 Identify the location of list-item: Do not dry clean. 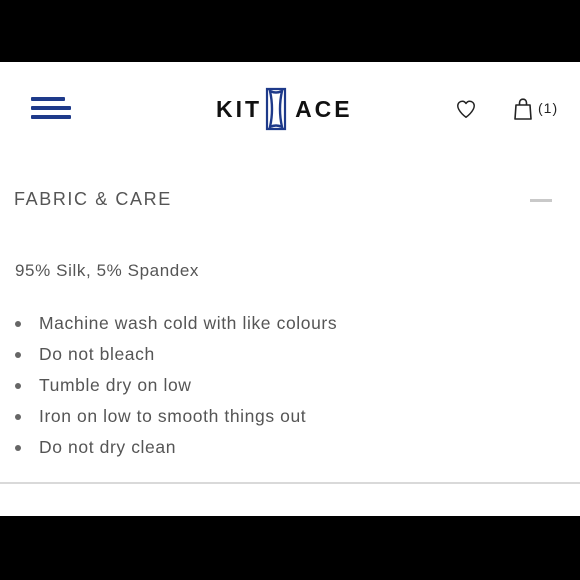
(175, 447).